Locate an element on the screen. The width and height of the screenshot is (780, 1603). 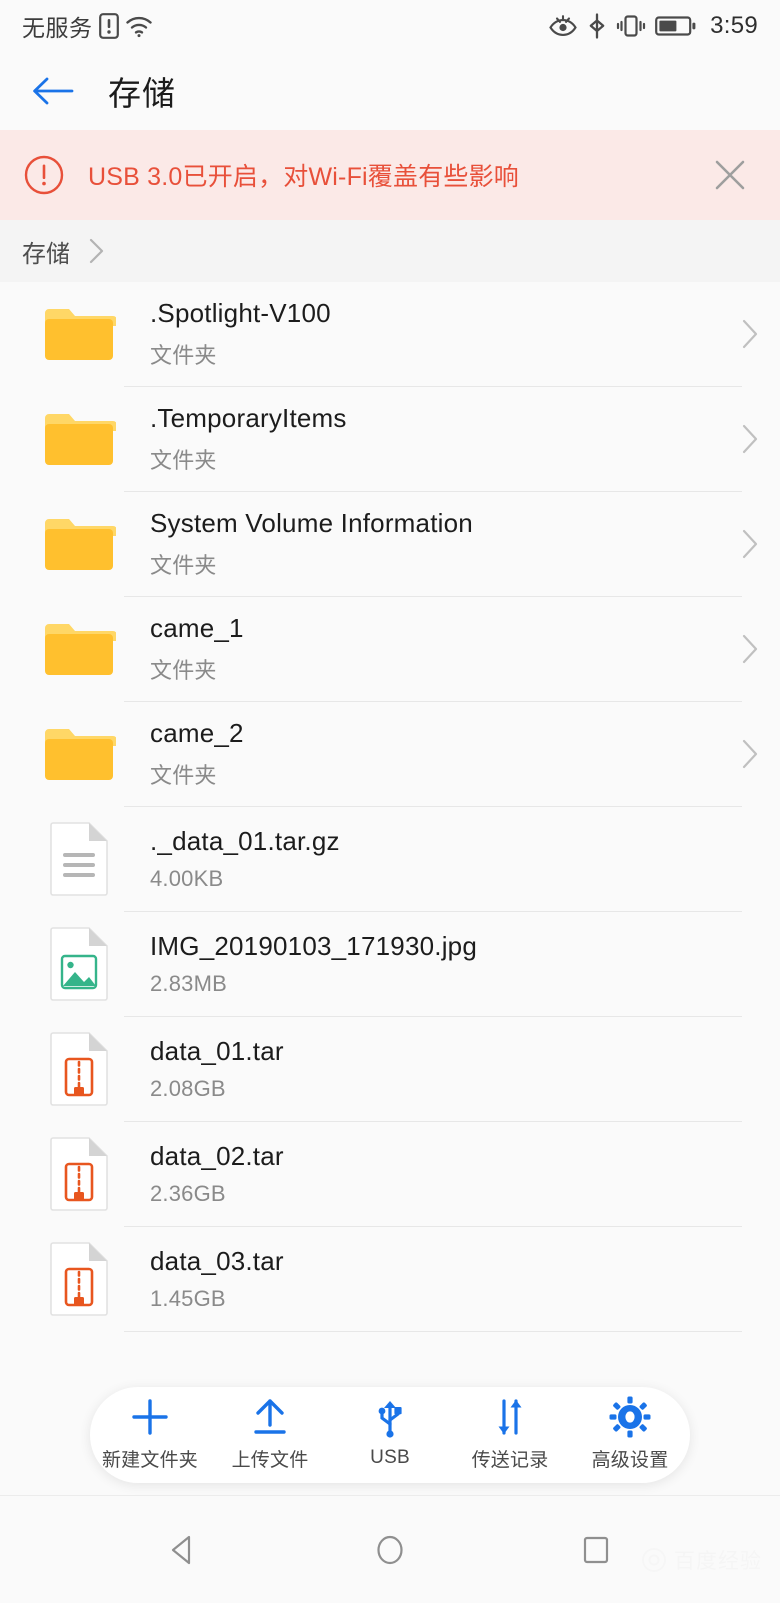
nav-home-circle-icon is located at coordinates (390, 1550).